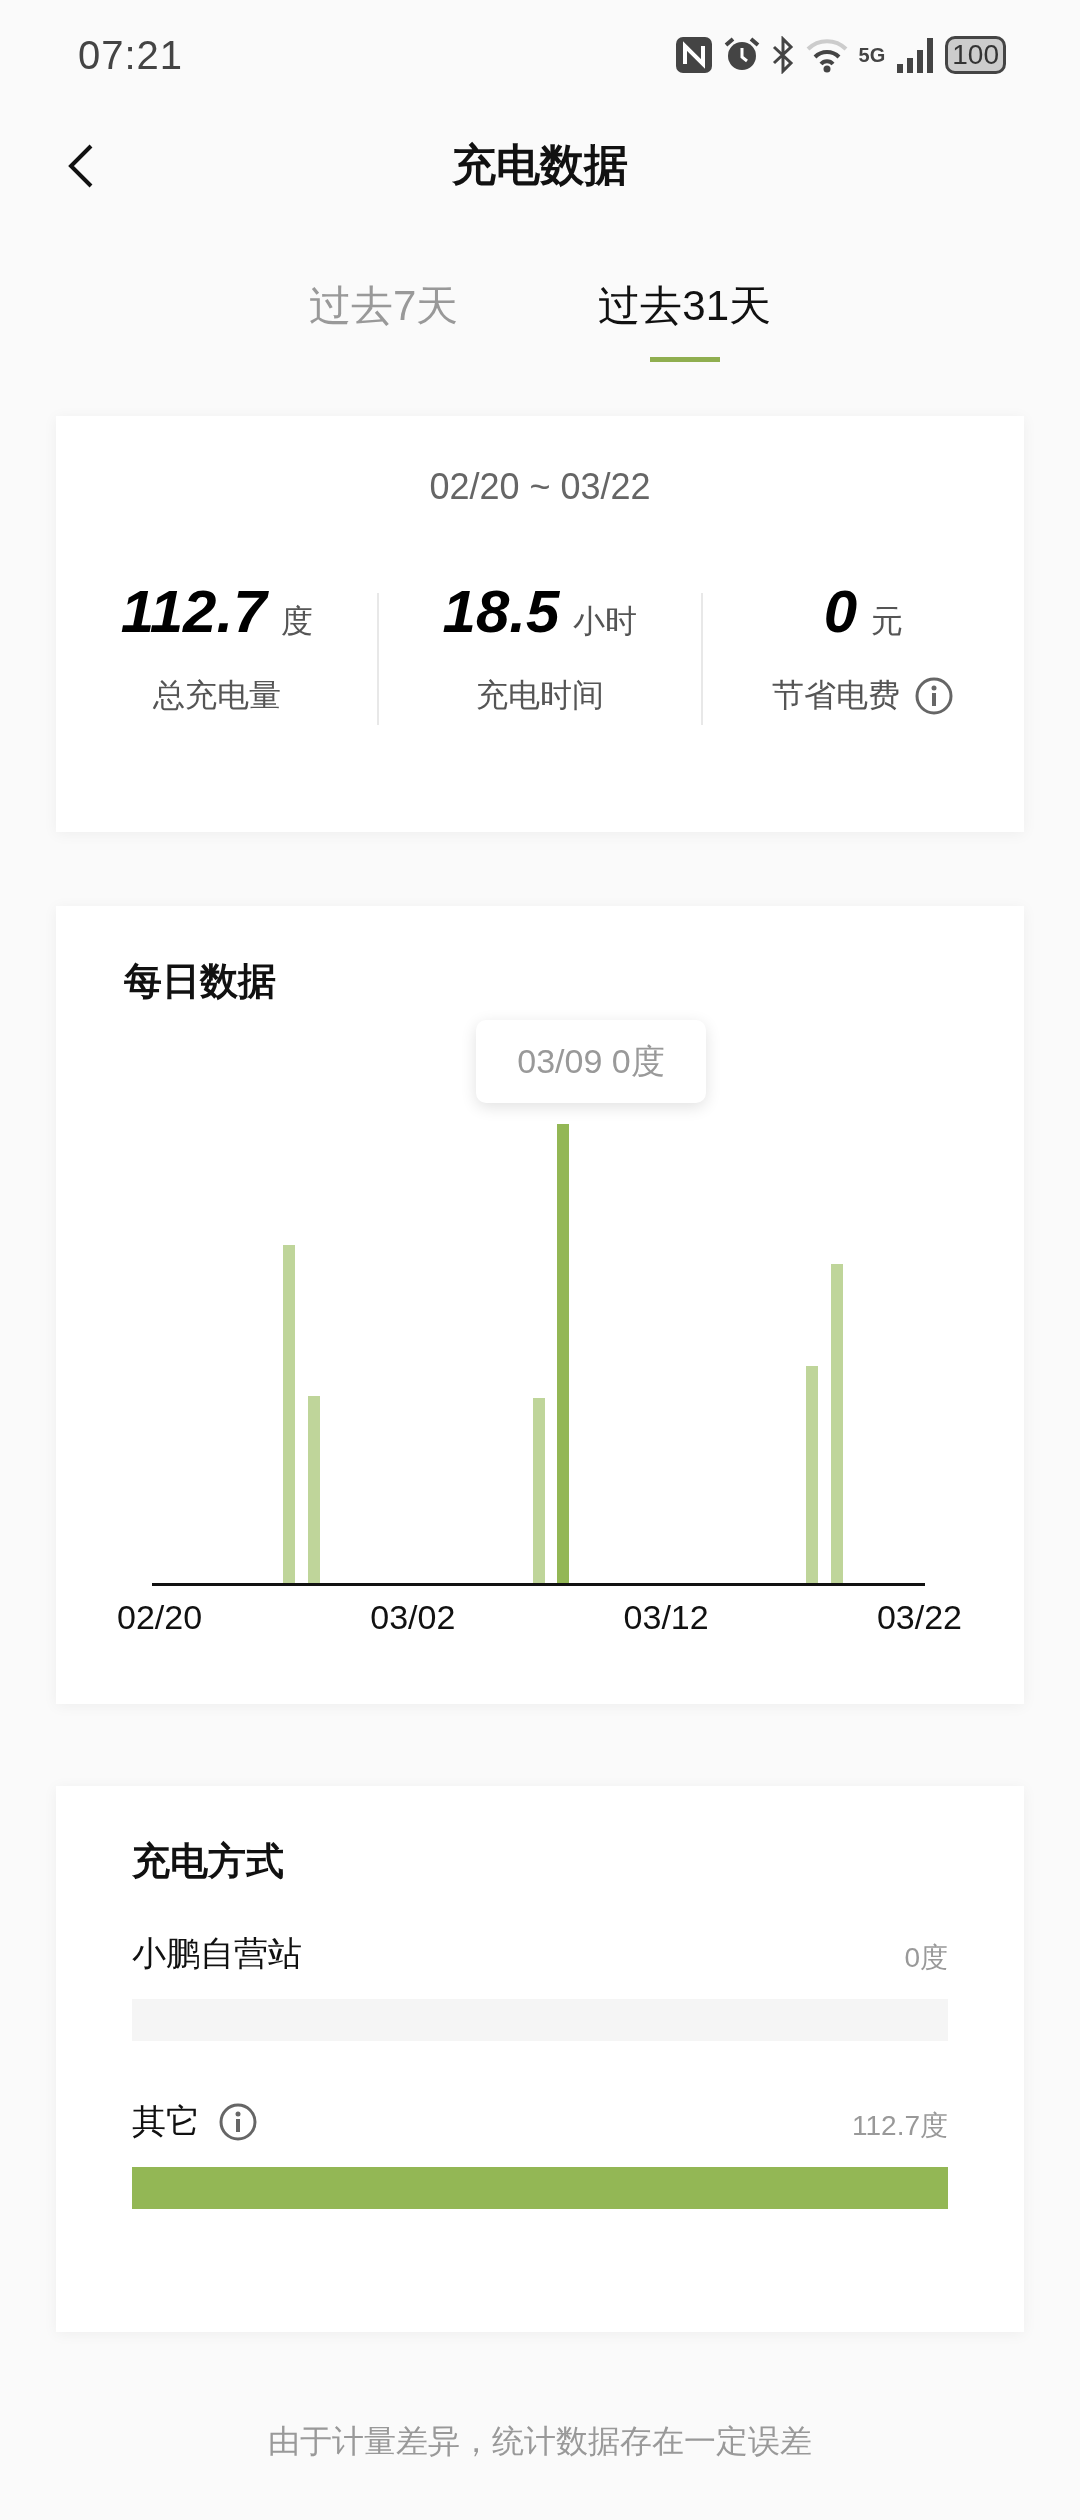 The height and width of the screenshot is (2520, 1080). What do you see at coordinates (915, 55) in the screenshot?
I see `signal-icon` at bounding box center [915, 55].